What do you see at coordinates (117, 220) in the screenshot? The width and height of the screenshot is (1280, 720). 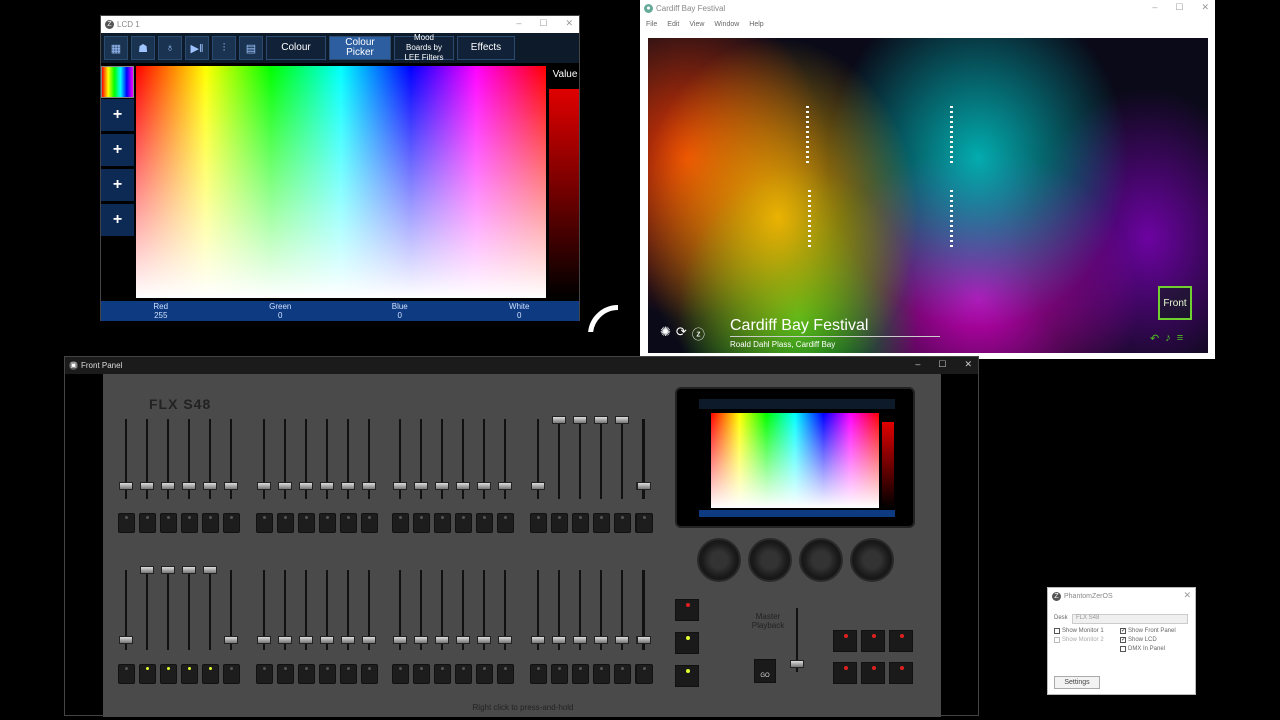 I see `add-palette-button-4: +` at bounding box center [117, 220].